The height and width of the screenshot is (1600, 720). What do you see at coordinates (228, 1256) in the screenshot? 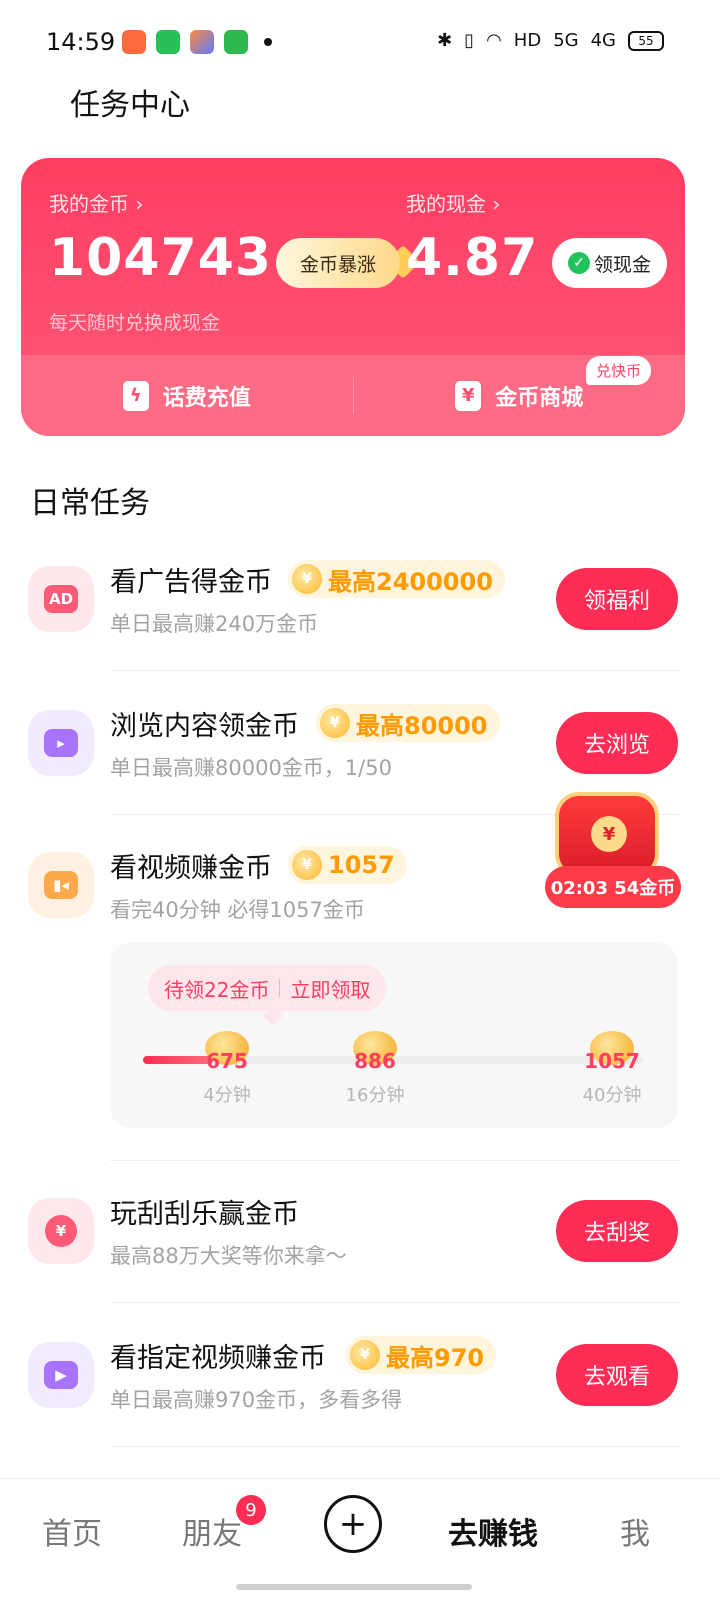
I see `task-subtitle: 最高88万大奖等你来拿～` at bounding box center [228, 1256].